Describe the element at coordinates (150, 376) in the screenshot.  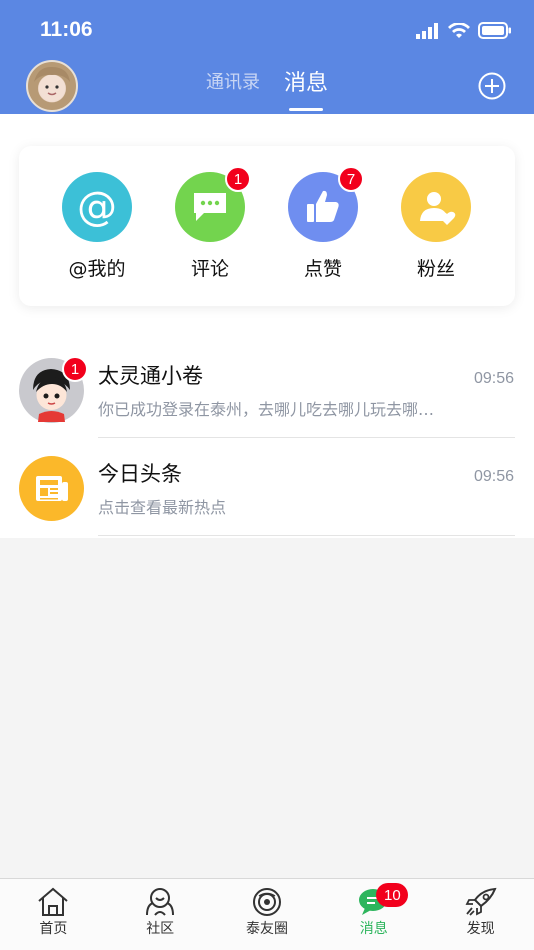
I see `message-title: 太灵通小卷` at that location.